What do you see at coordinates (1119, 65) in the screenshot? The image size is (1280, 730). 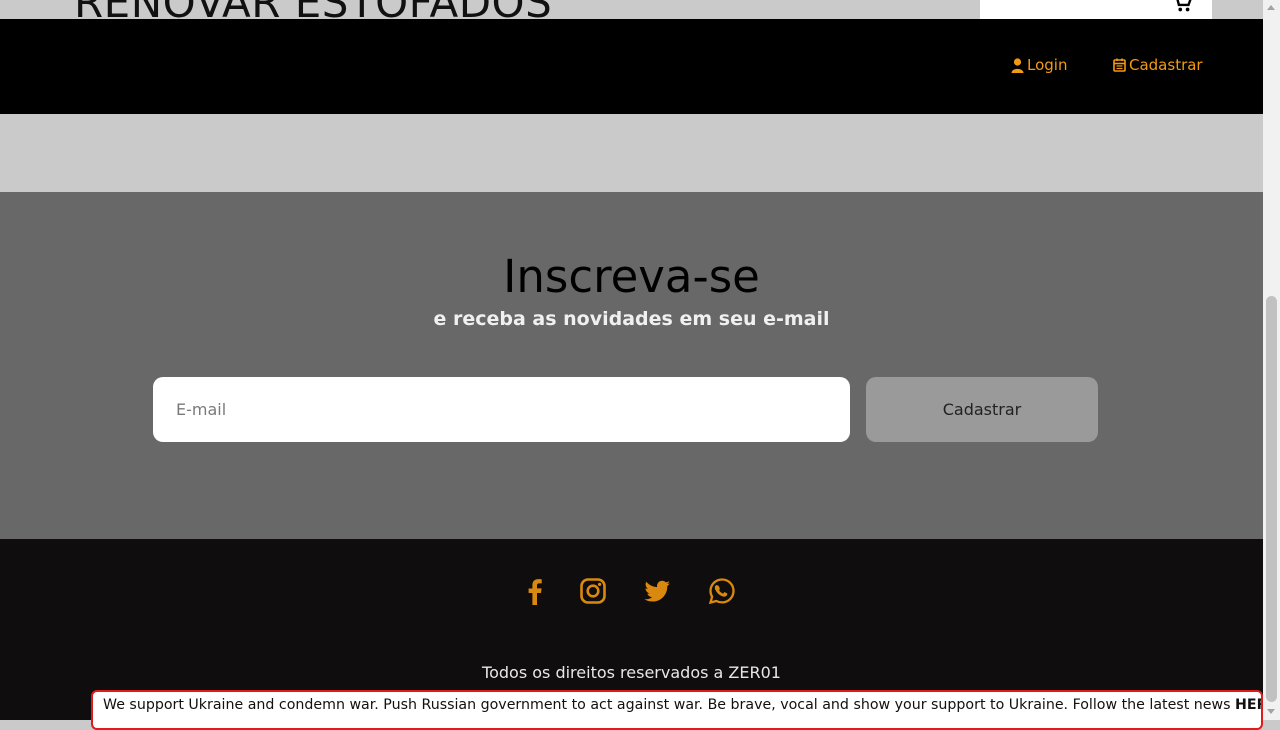 I see `calendar-icon` at bounding box center [1119, 65].